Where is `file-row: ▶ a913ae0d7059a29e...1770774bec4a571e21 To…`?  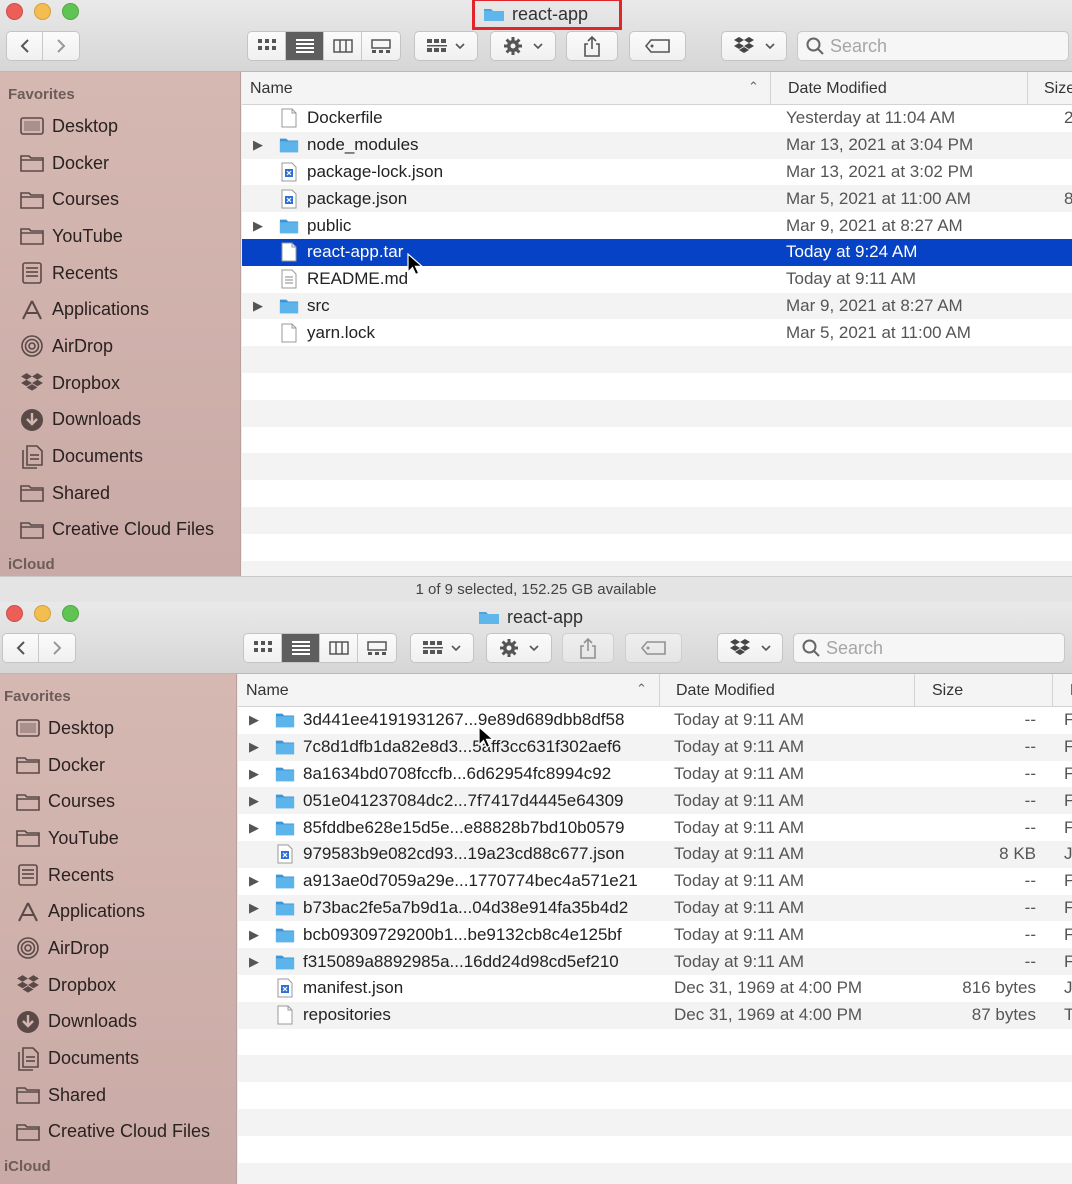 file-row: ▶ a913ae0d7059a29e...1770774bec4a571e21 To… is located at coordinates (655, 881).